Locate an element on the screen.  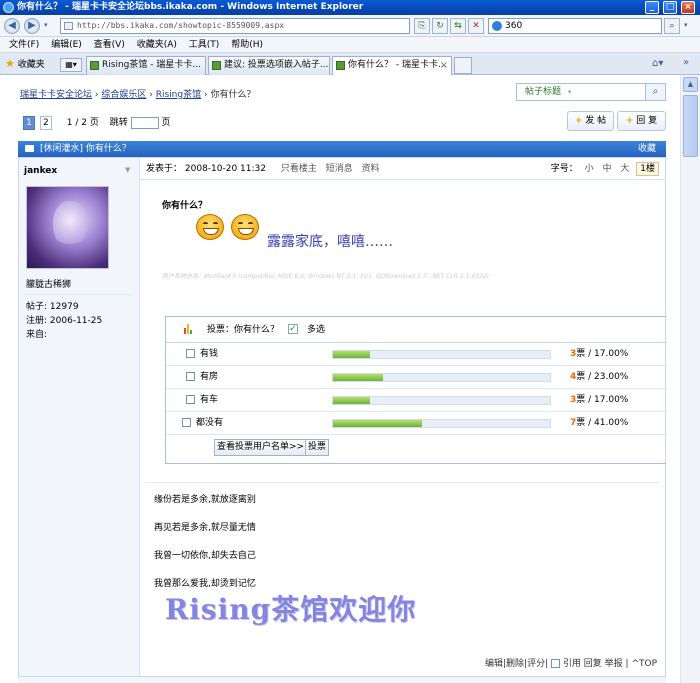
menu-favorites: 收藏夹(A) is located at coordinates (157, 45).